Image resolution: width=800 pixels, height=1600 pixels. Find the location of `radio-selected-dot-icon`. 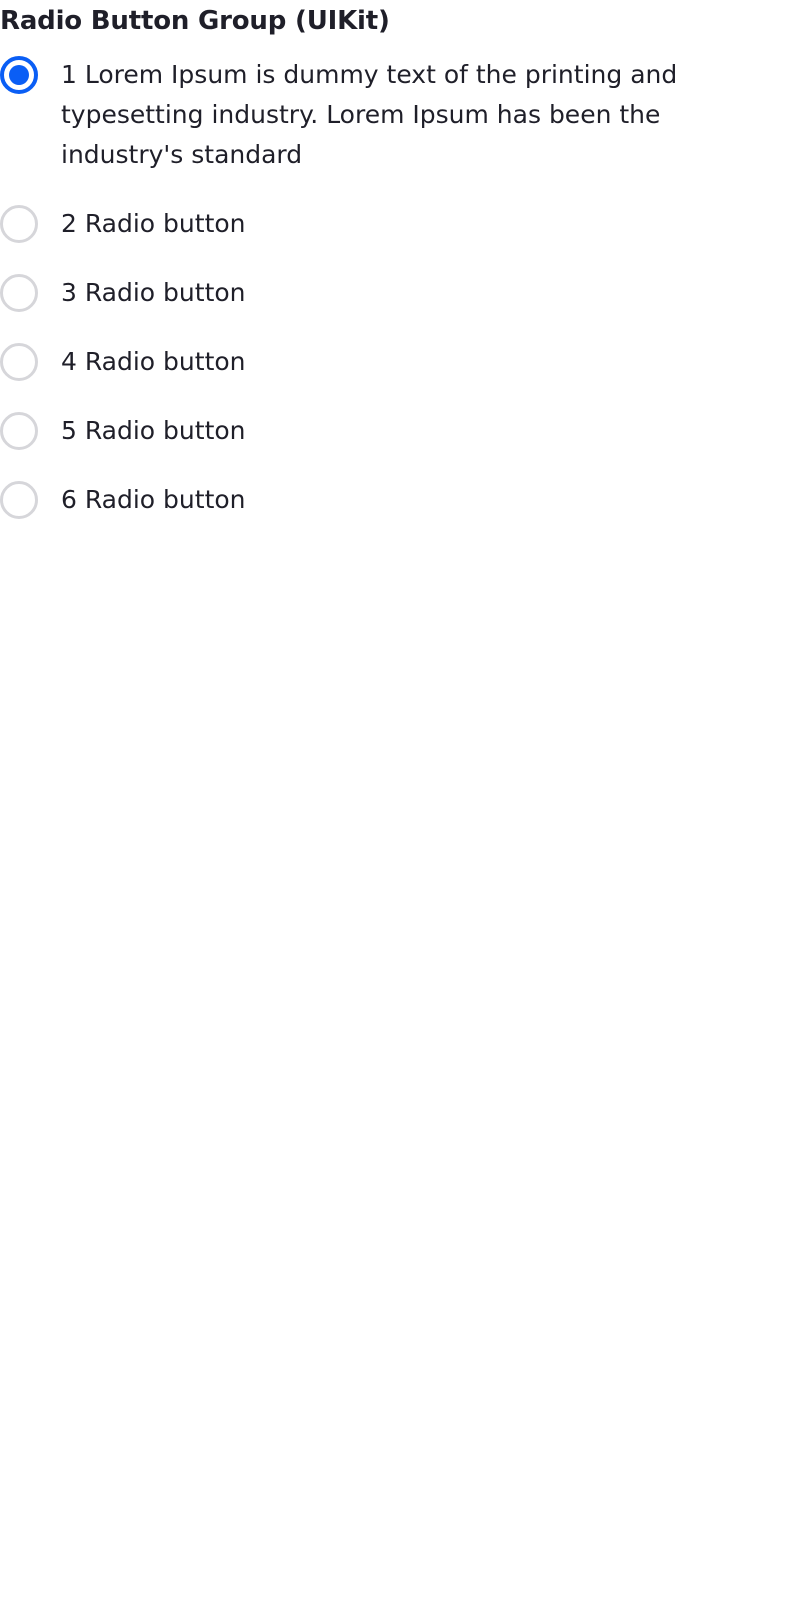

radio-selected-dot-icon is located at coordinates (19, 75).